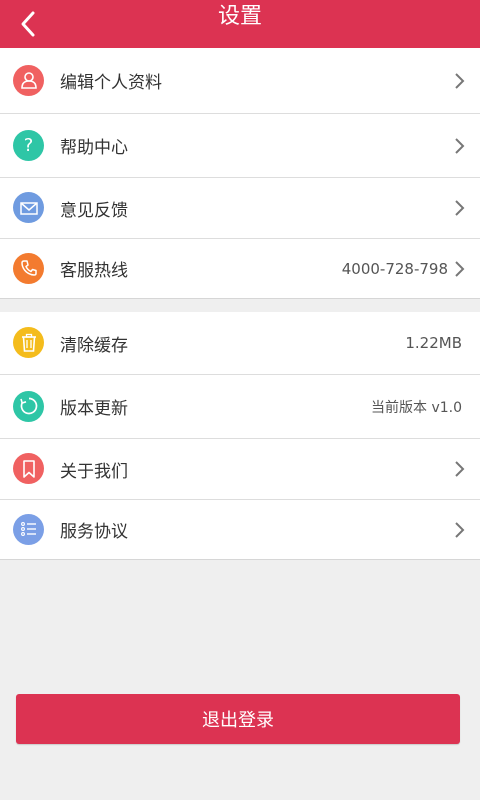 The width and height of the screenshot is (480, 800). Describe the element at coordinates (394, 268) in the screenshot. I see `hotline-number: 4000-728-798` at that location.